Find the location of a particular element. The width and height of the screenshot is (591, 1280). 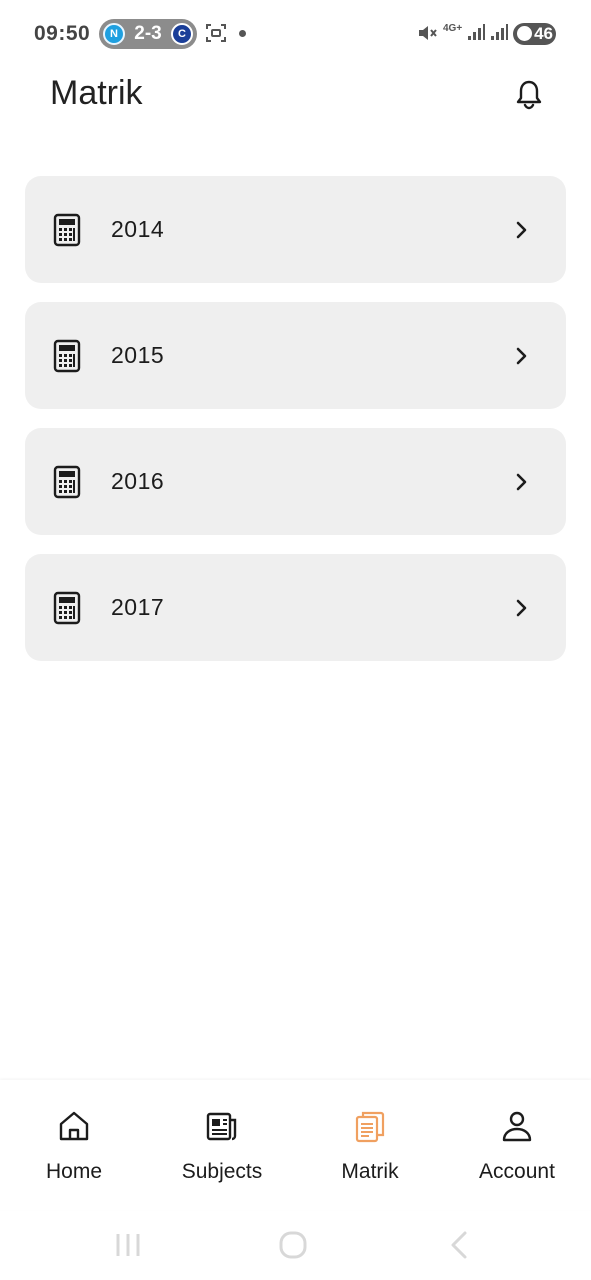

year-card-2016: 2016 is located at coordinates (295, 481).